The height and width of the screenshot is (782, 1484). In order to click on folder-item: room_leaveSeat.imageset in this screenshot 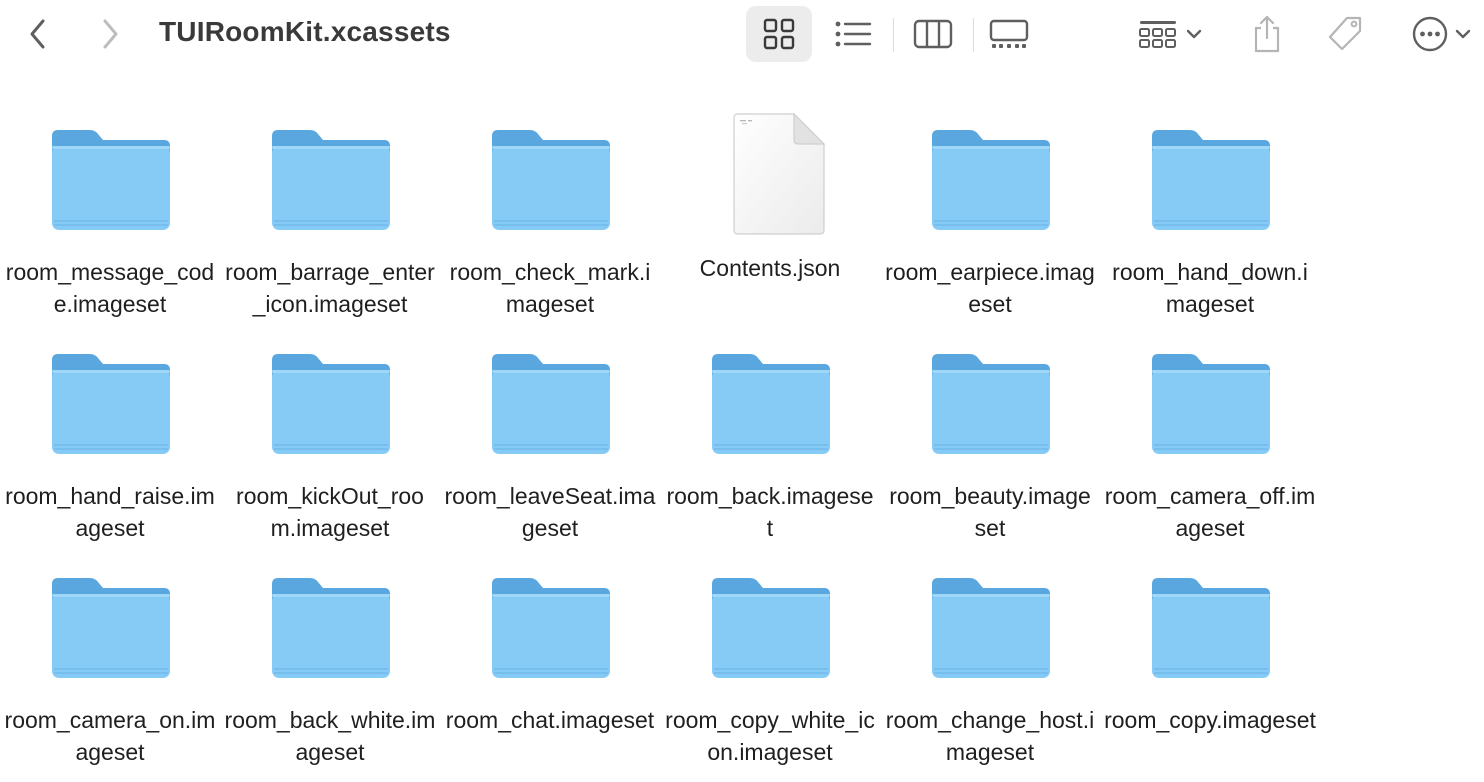, I will do `click(550, 436)`.